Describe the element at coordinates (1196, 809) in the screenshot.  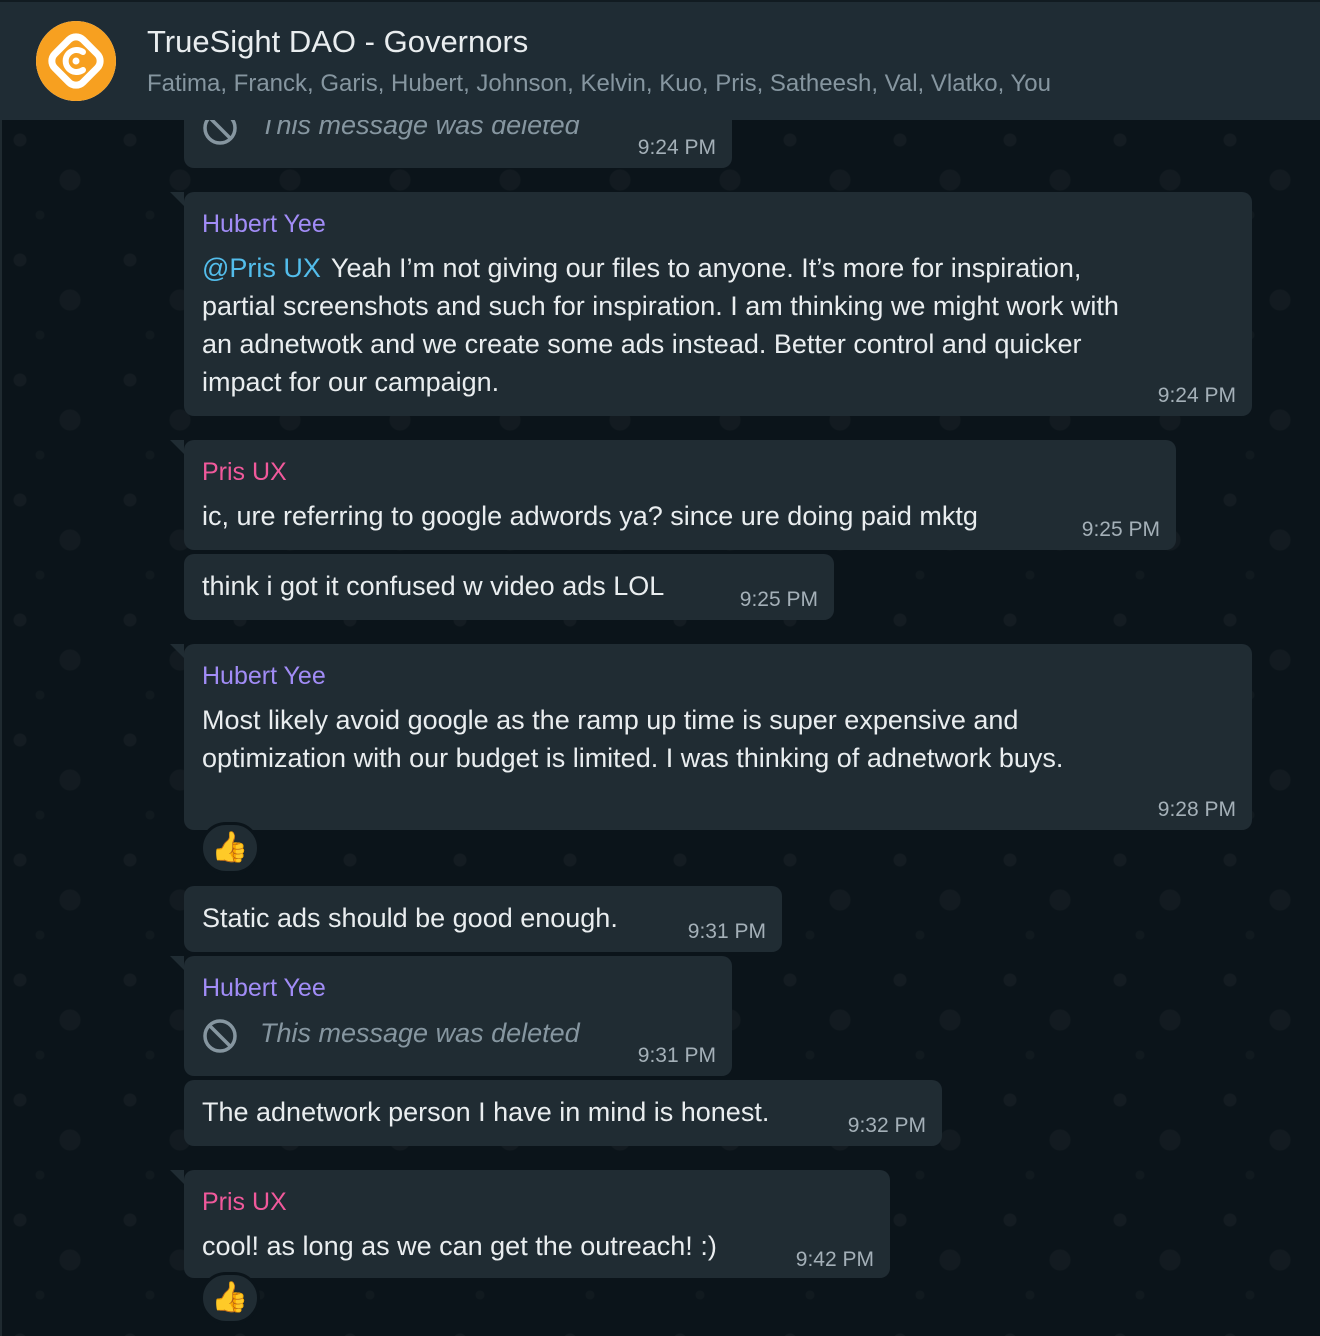
I see `message-time: 9:28 PM` at that location.